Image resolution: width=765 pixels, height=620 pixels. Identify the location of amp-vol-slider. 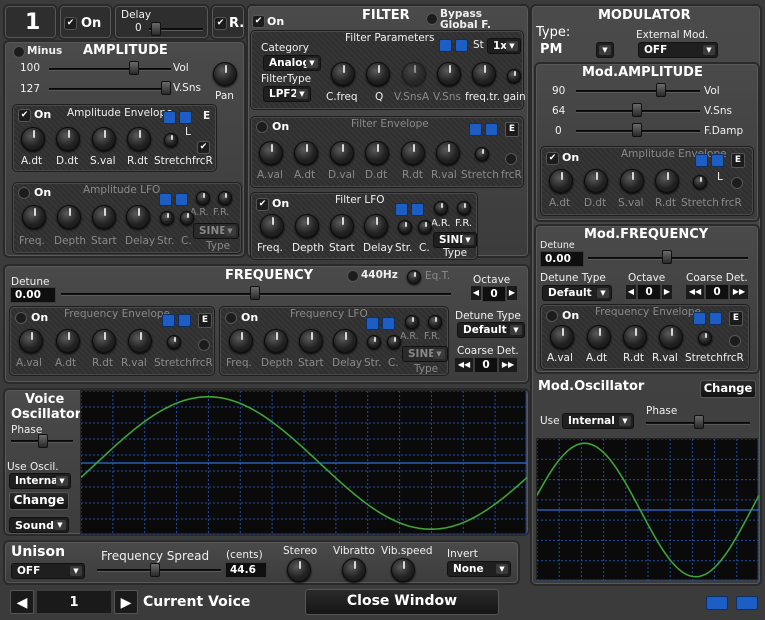
(110, 69).